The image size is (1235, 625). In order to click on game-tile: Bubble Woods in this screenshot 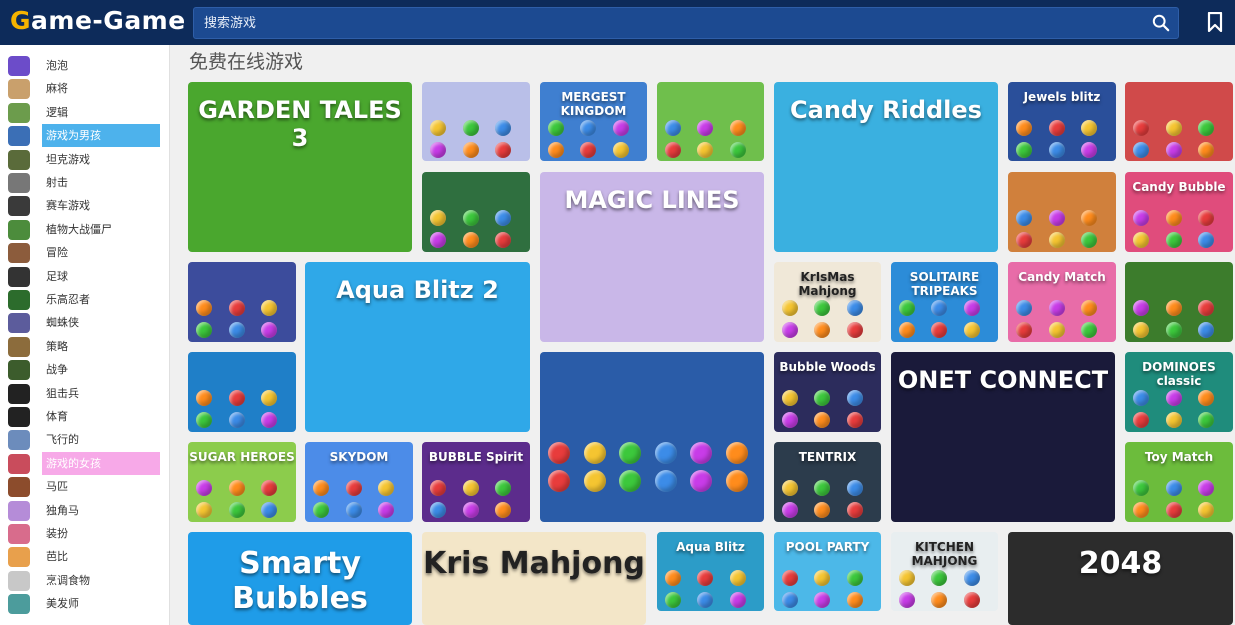, I will do `click(827, 392)`.